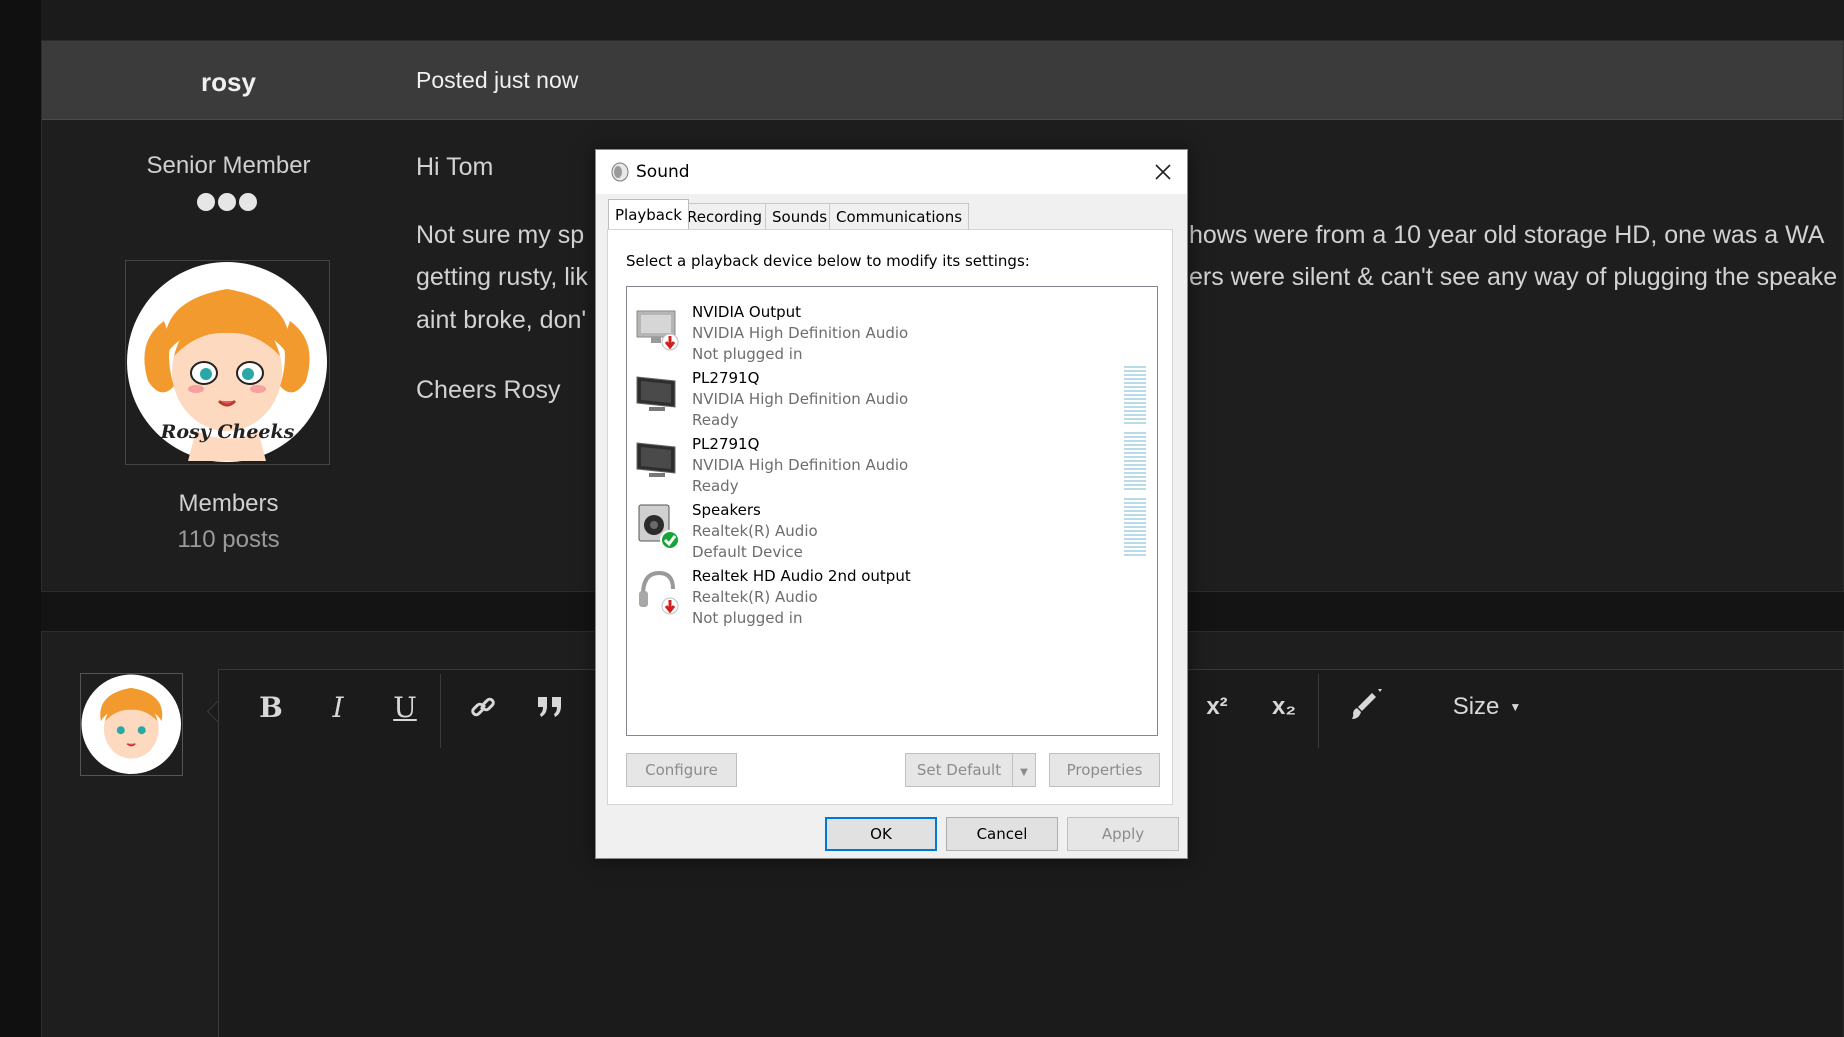 The image size is (1844, 1037). Describe the element at coordinates (1367, 704) in the screenshot. I see `paintbrush-icon` at that location.